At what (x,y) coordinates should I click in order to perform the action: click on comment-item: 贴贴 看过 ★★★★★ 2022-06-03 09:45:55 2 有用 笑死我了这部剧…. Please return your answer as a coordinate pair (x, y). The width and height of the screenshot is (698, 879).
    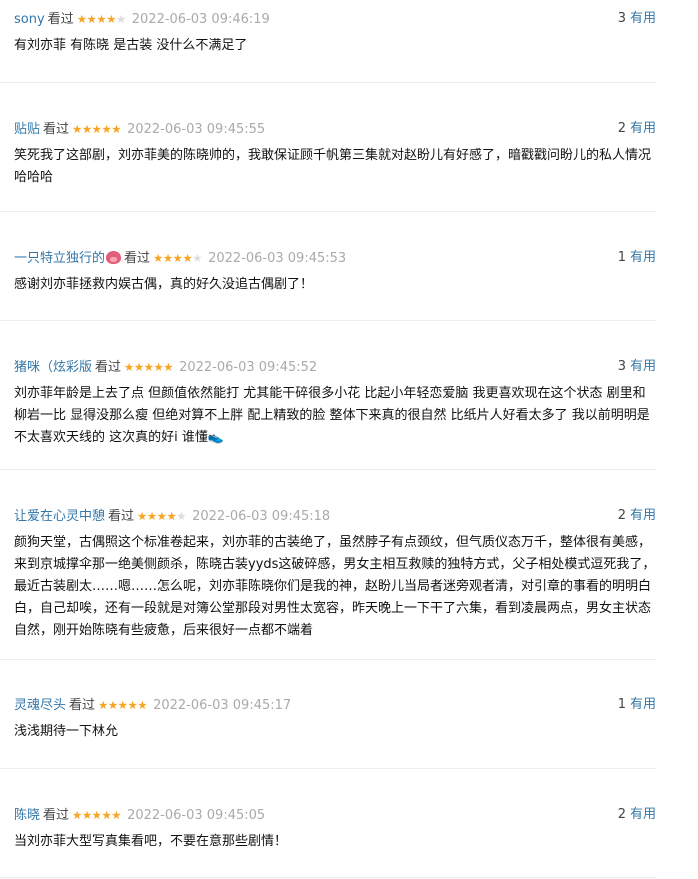
    Looking at the image, I should click on (335, 154).